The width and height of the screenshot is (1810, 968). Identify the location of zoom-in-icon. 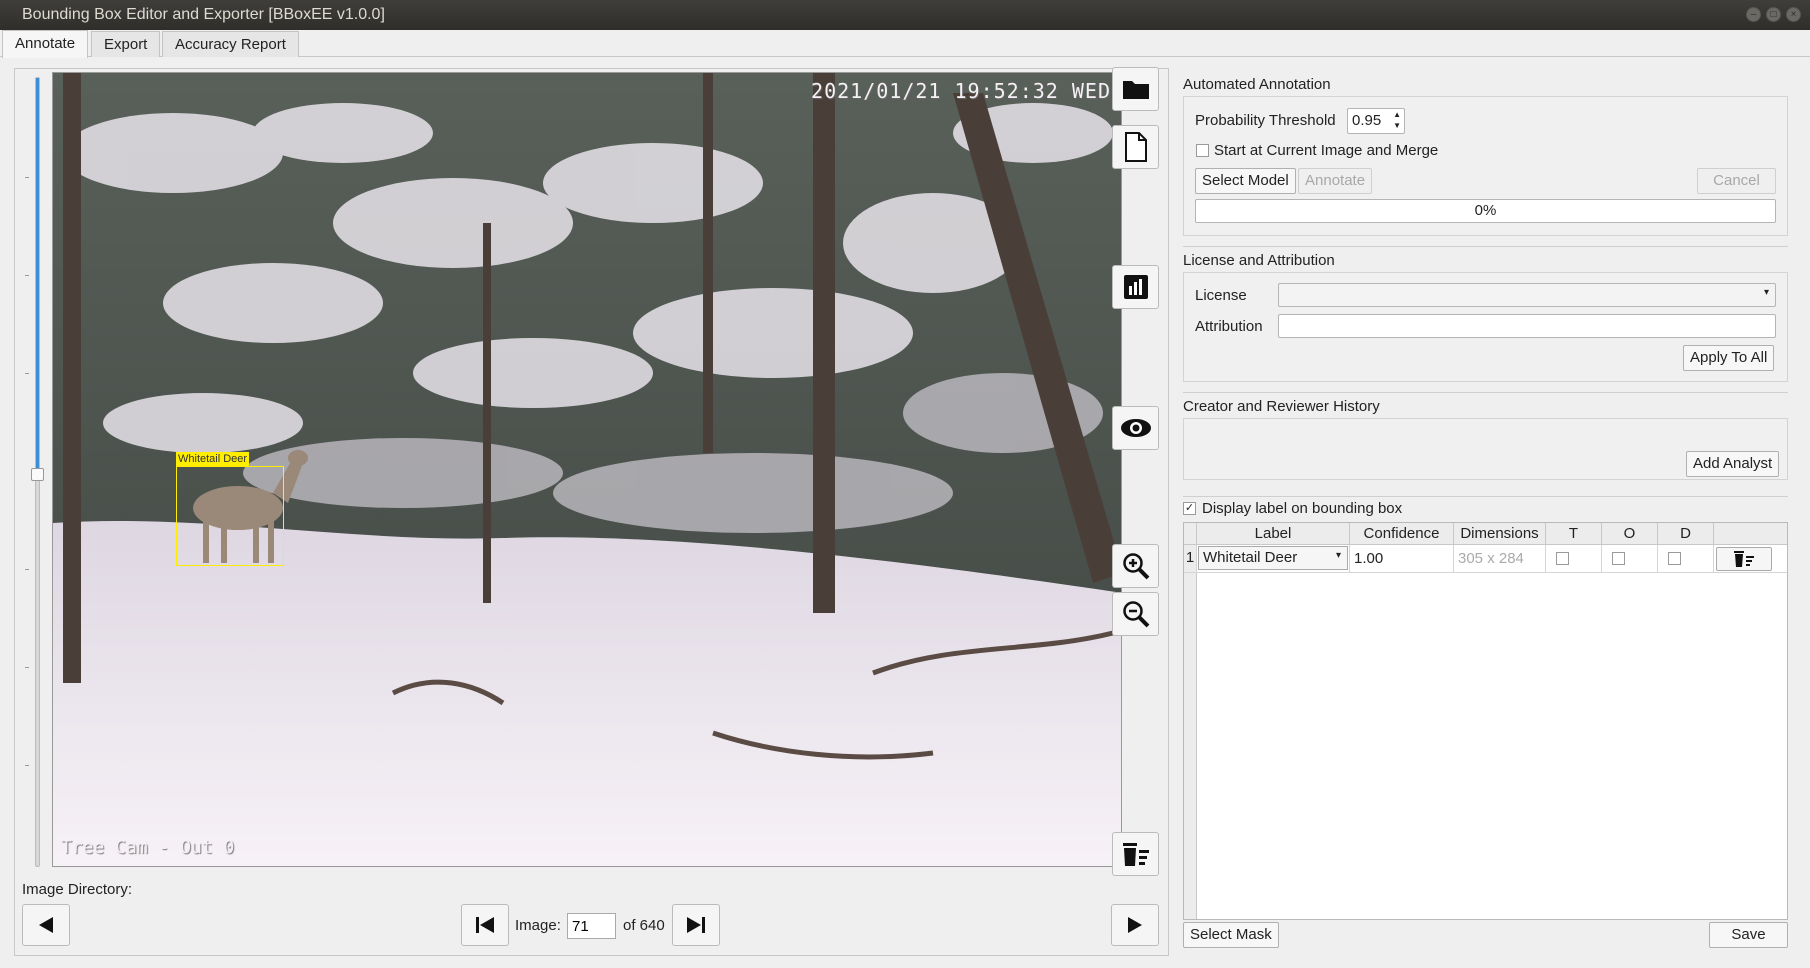
(1135, 566).